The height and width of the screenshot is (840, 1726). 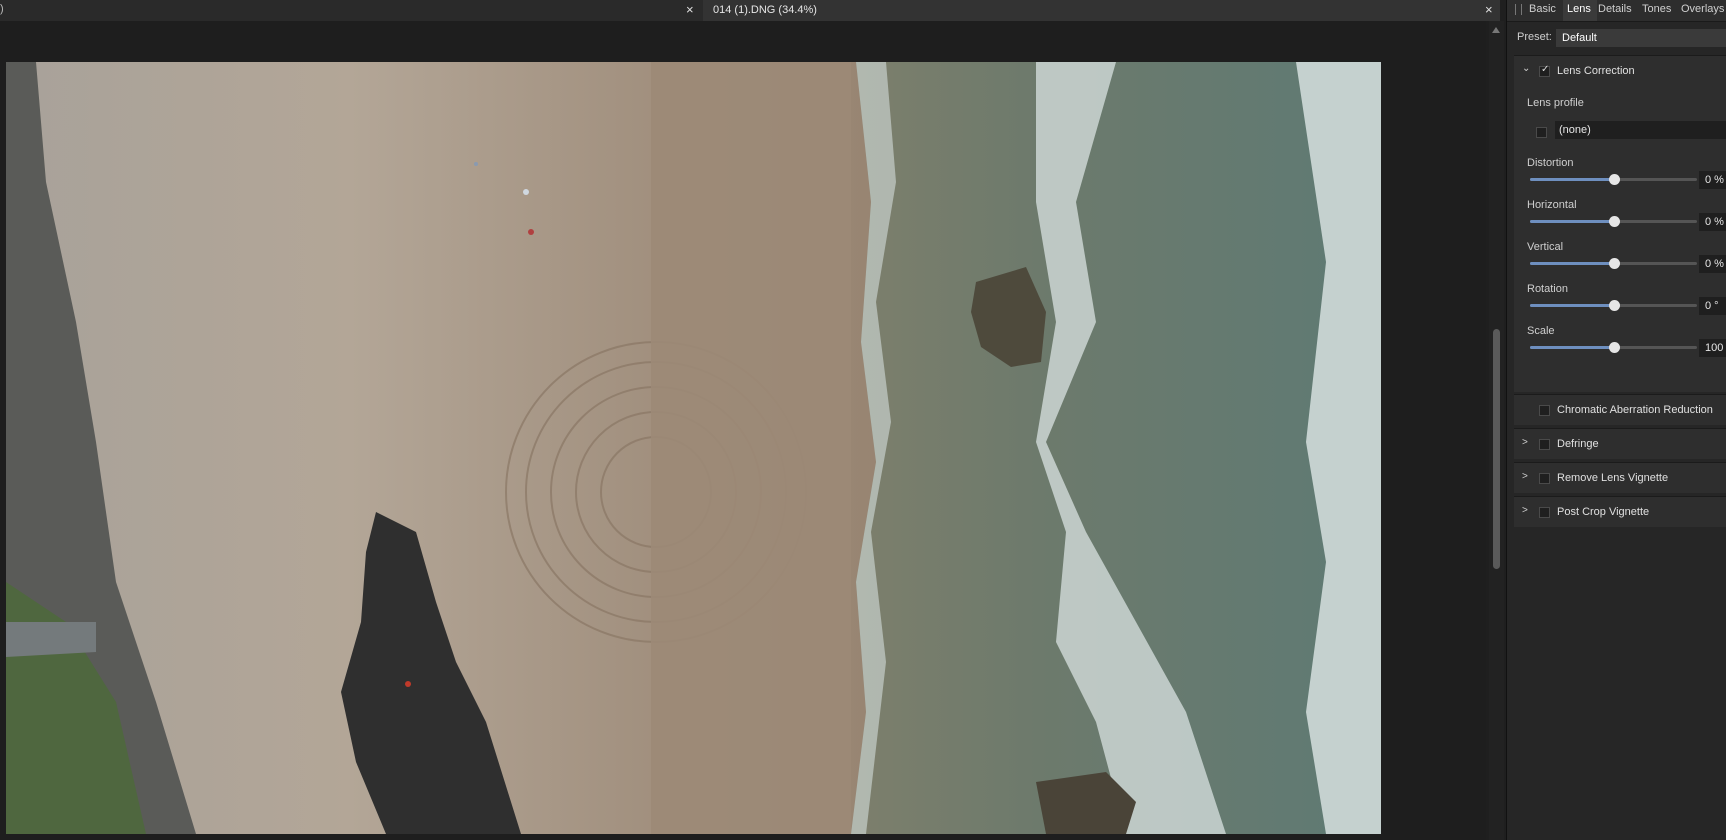 What do you see at coordinates (1712, 348) in the screenshot?
I see `scale-value-field: 100` at bounding box center [1712, 348].